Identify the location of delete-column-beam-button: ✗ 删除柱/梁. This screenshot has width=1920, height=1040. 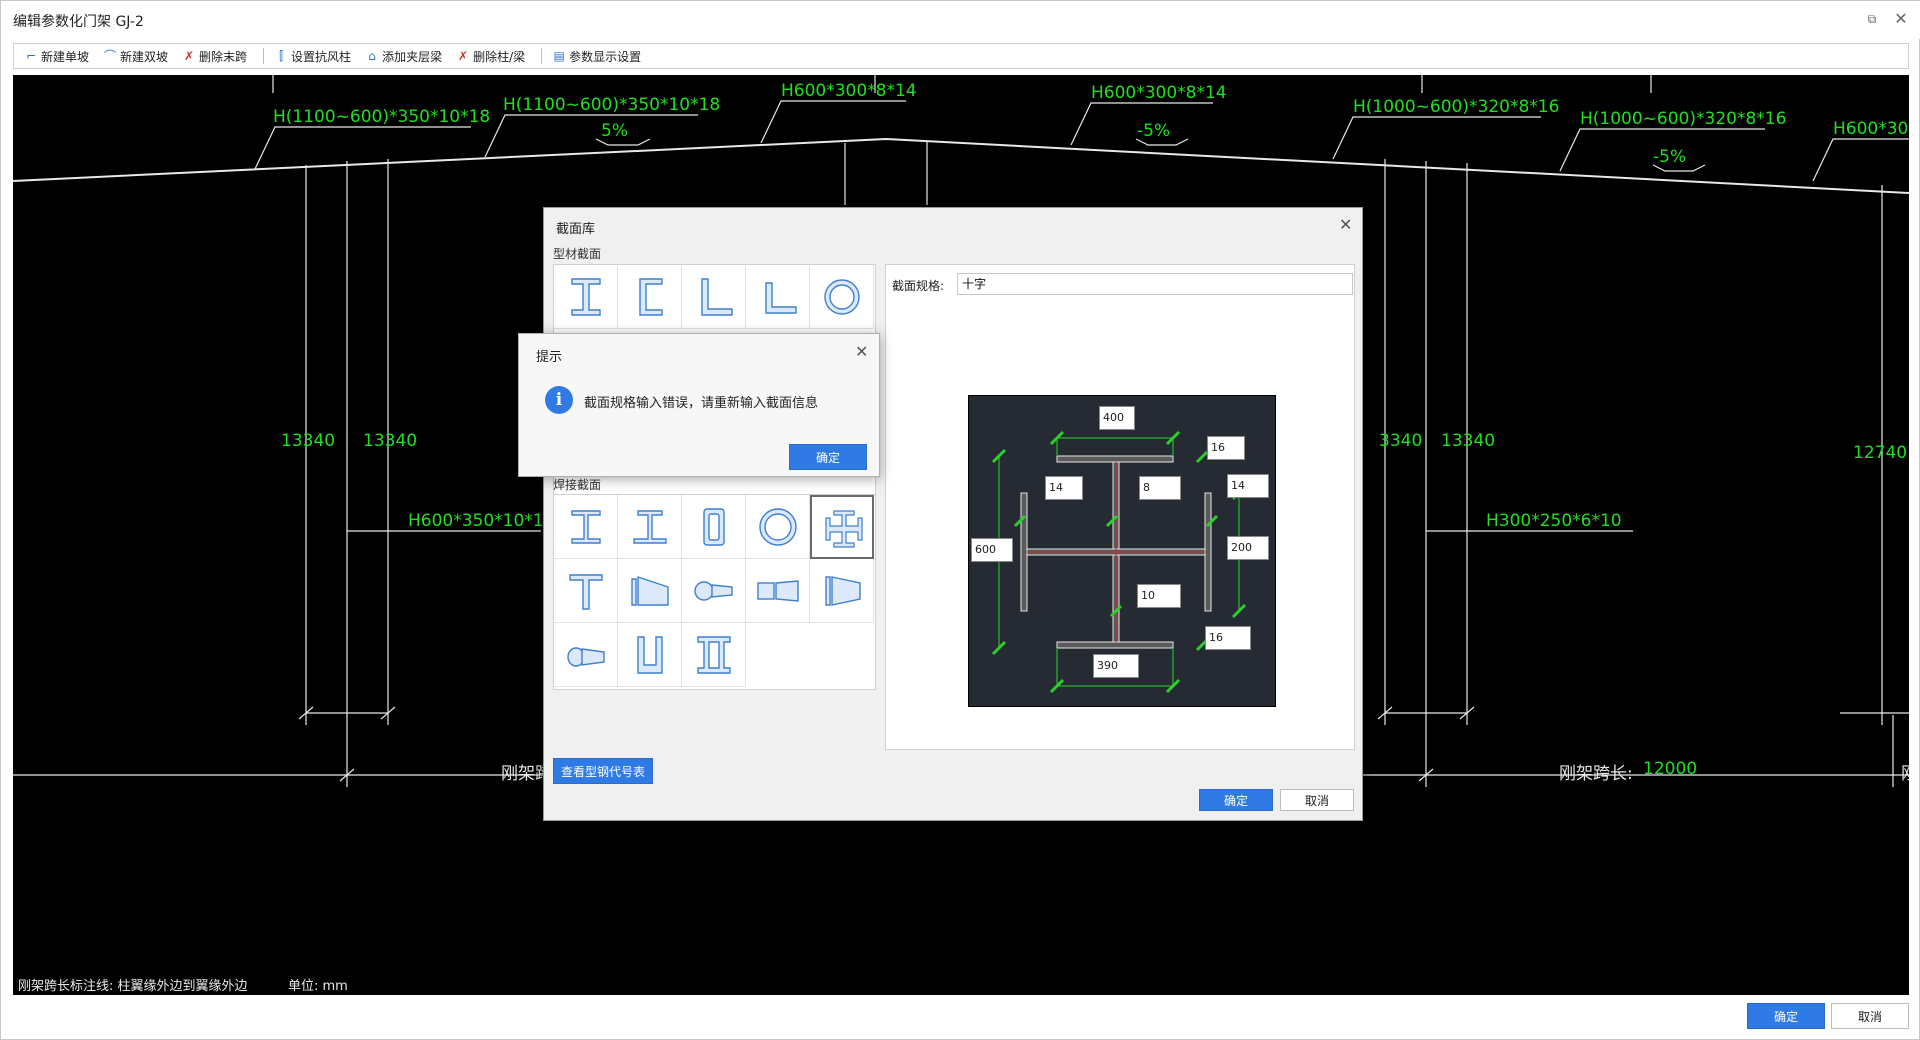
(490, 56).